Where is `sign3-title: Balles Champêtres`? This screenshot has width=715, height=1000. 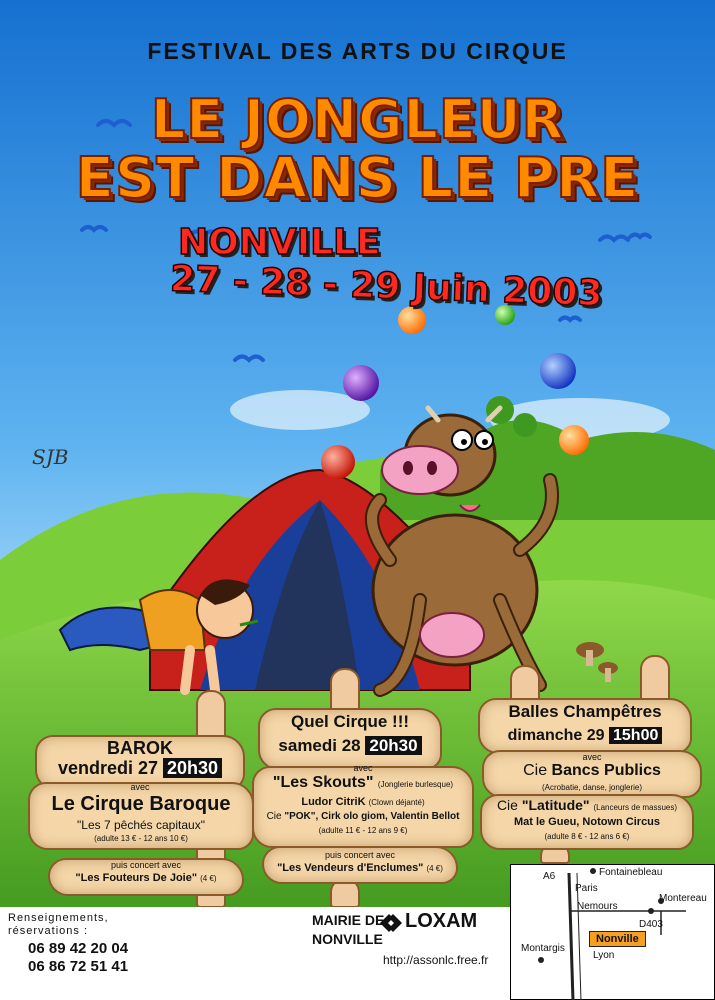 sign3-title: Balles Champêtres is located at coordinates (585, 711).